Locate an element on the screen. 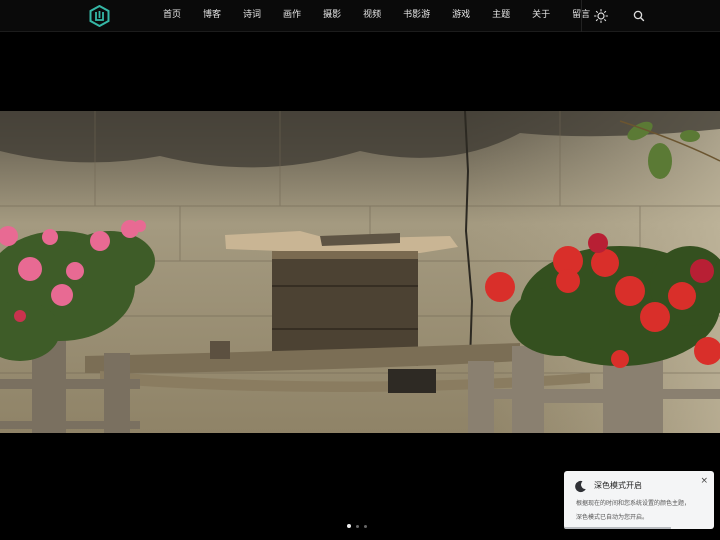 The width and height of the screenshot is (720, 540). carousel-dots is located at coordinates (357, 526).